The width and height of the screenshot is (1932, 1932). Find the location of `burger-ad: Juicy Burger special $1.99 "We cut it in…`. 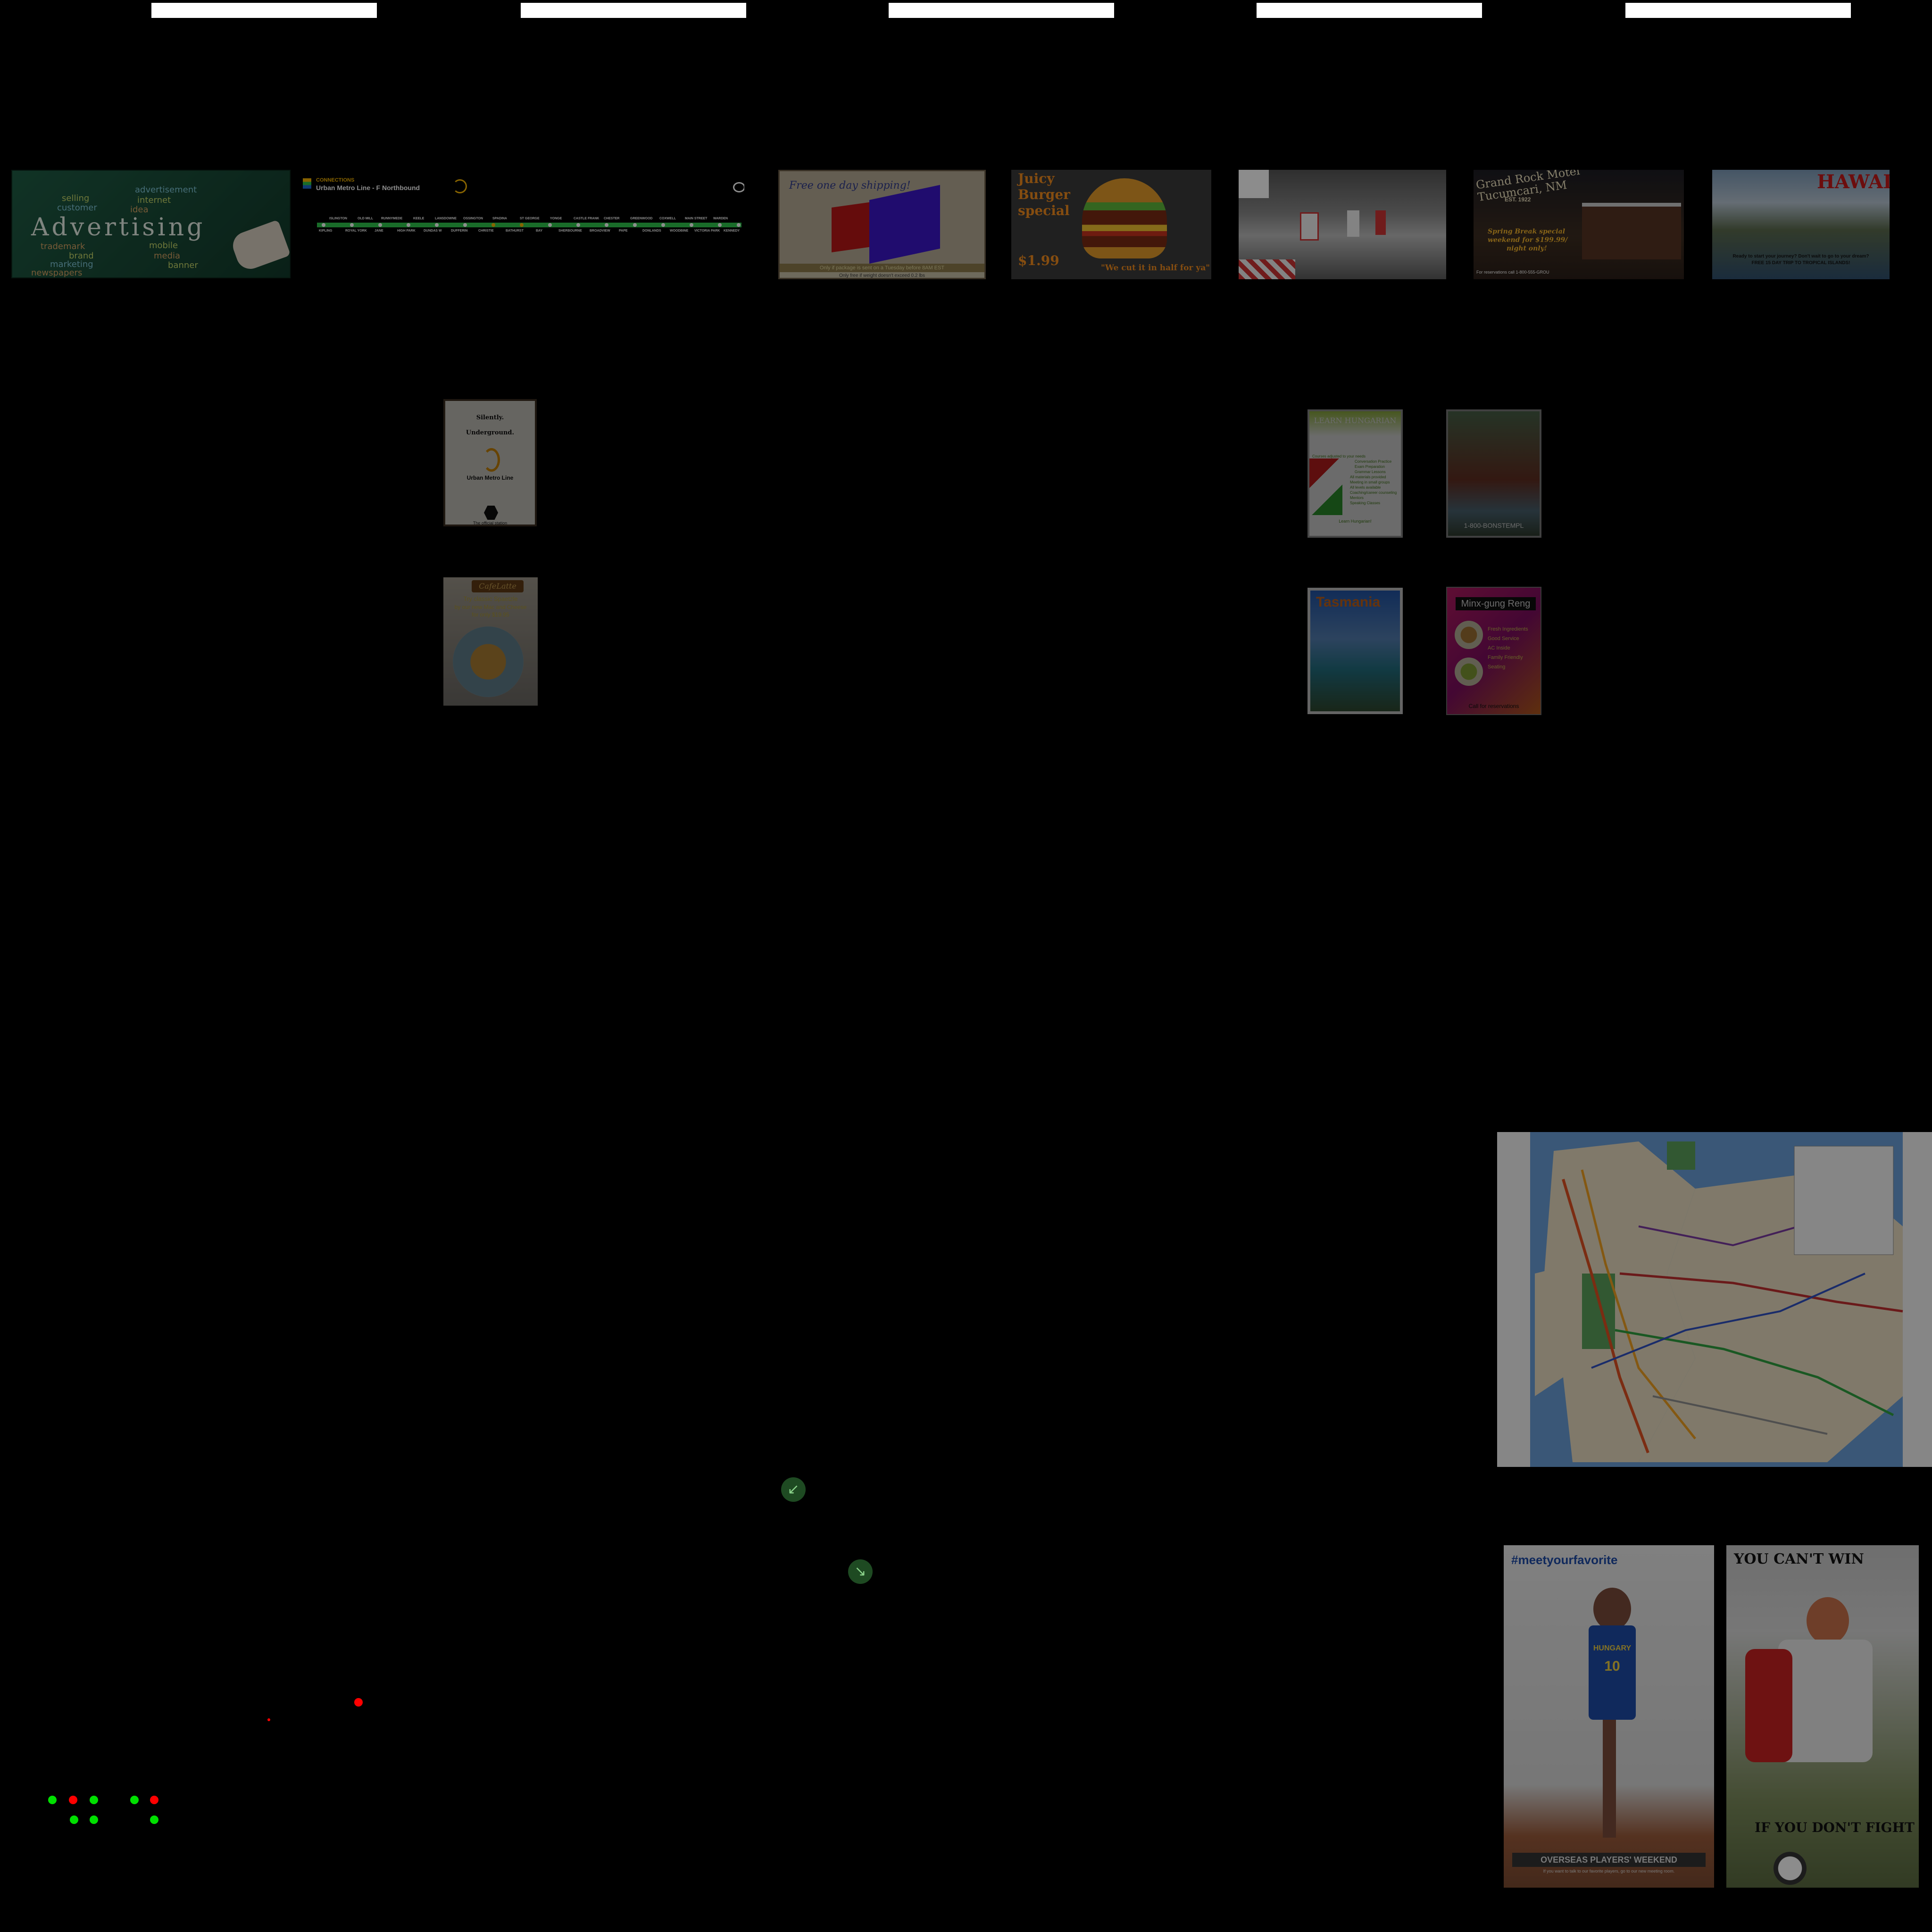

burger-ad: Juicy Burger special $1.99 "We cut it in… is located at coordinates (1111, 224).